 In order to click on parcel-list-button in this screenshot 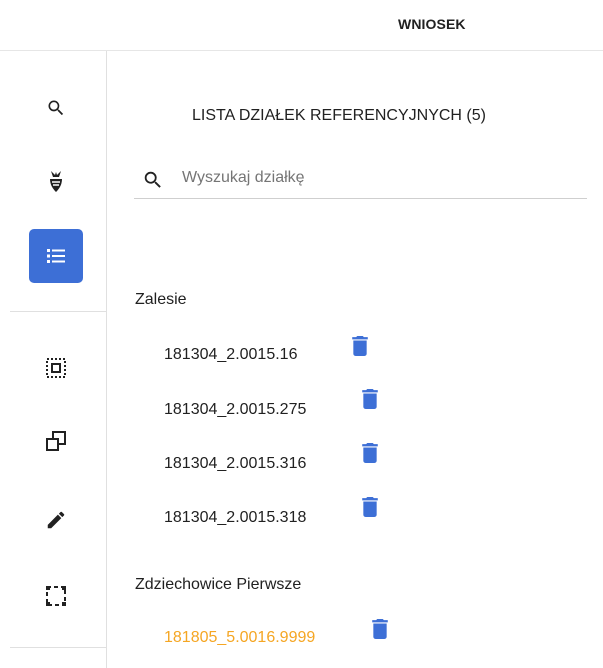, I will do `click(56, 256)`.